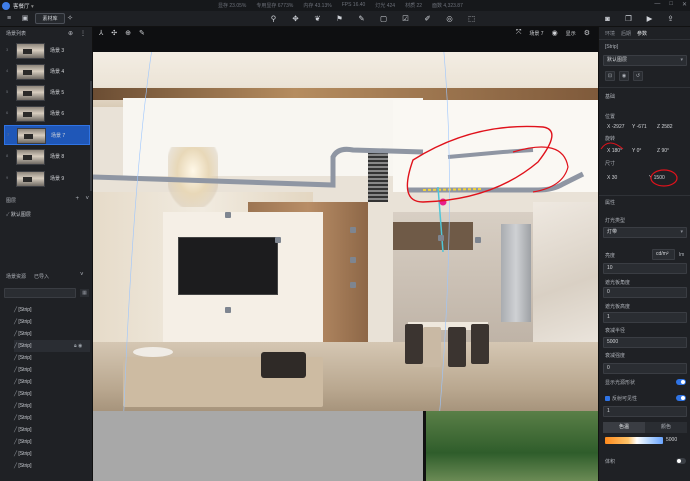 This screenshot has width=690, height=481. What do you see at coordinates (642, 33) in the screenshot?
I see `tab-params: 参数` at bounding box center [642, 33].